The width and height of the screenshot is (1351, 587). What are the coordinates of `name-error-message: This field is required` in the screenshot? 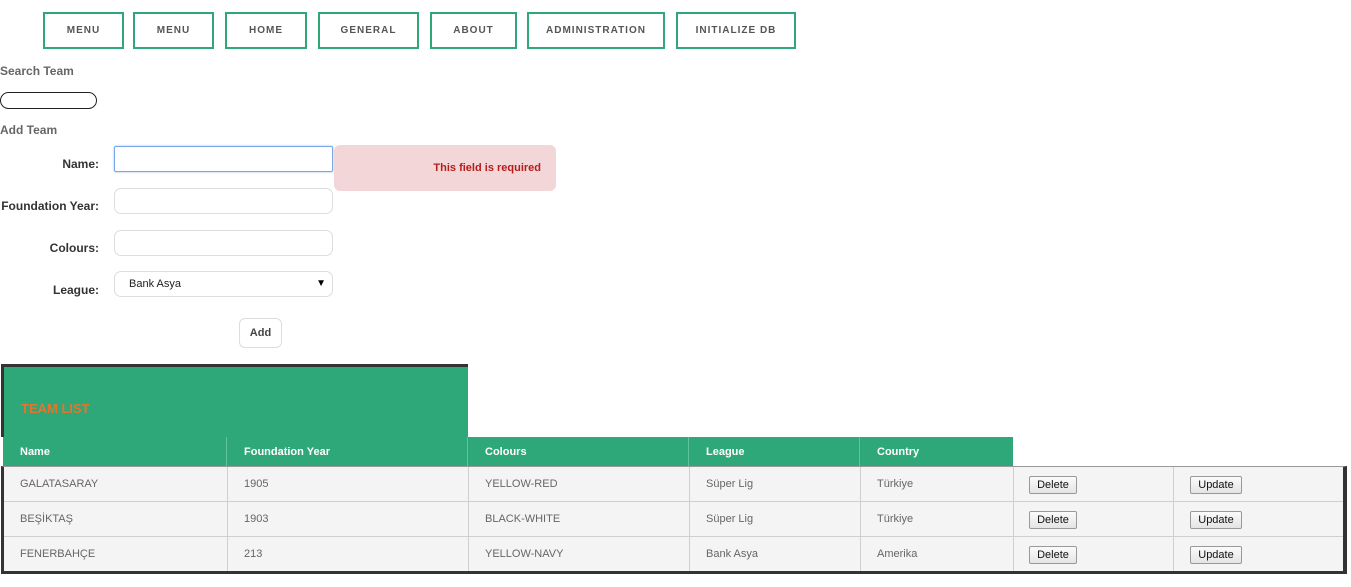 It's located at (445, 168).